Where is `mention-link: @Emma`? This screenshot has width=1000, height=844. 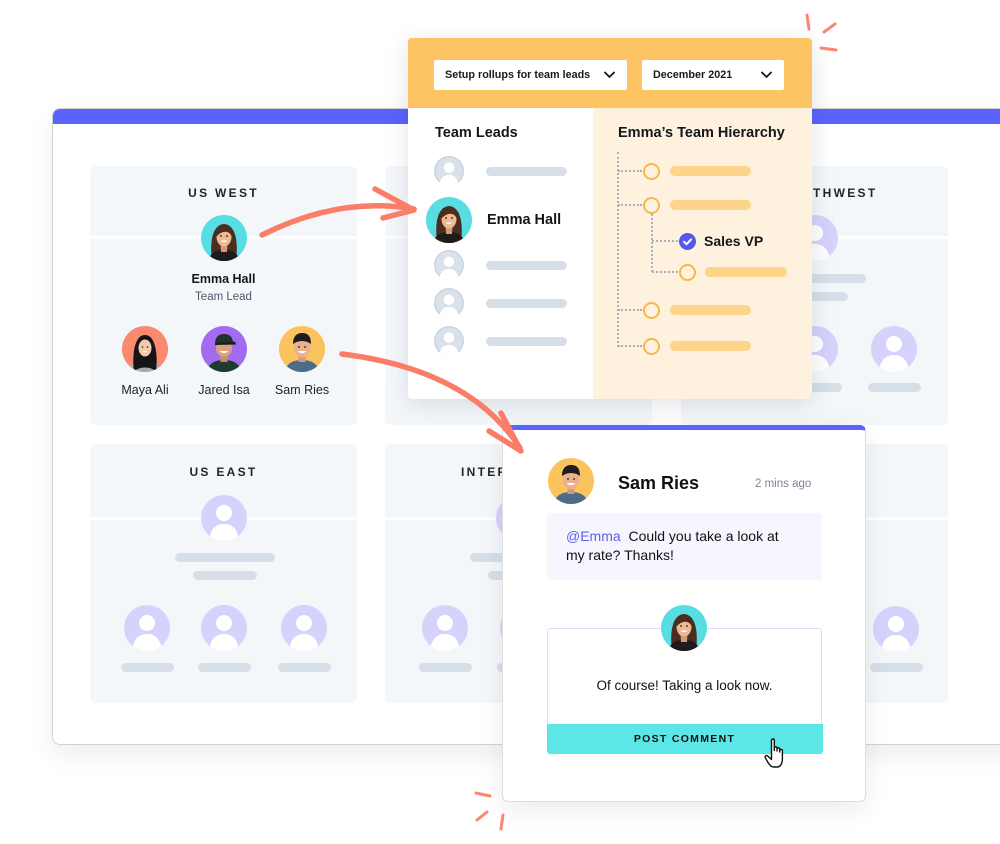 mention-link: @Emma is located at coordinates (593, 536).